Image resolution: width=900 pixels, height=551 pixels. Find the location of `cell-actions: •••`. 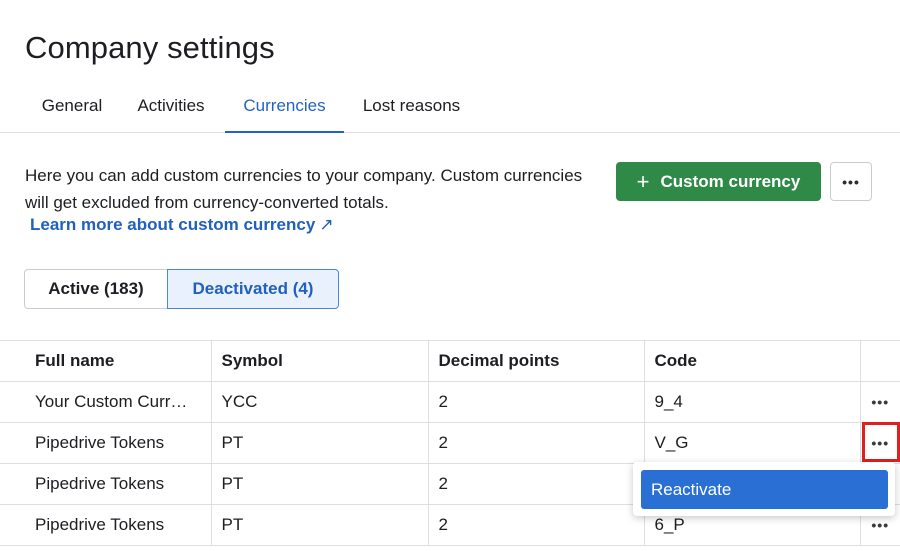

cell-actions: ••• is located at coordinates (879, 402).